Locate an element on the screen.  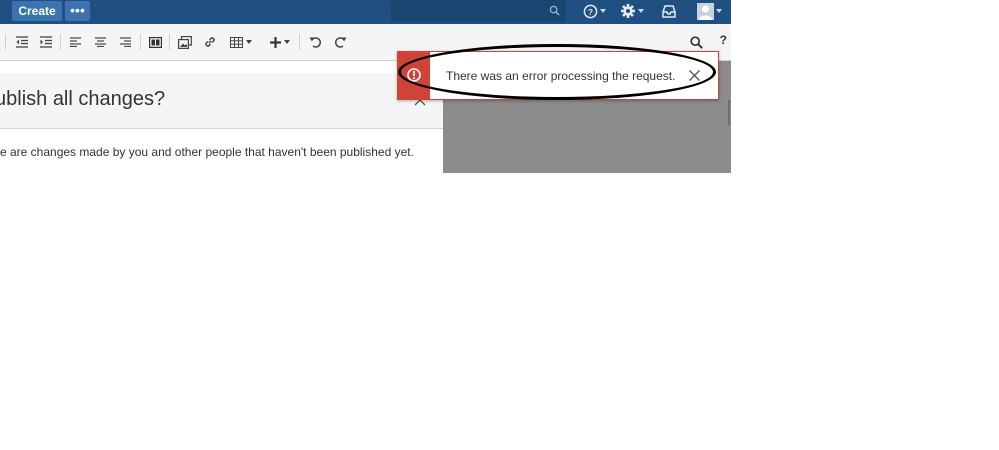
align-center-icon is located at coordinates (100, 42).